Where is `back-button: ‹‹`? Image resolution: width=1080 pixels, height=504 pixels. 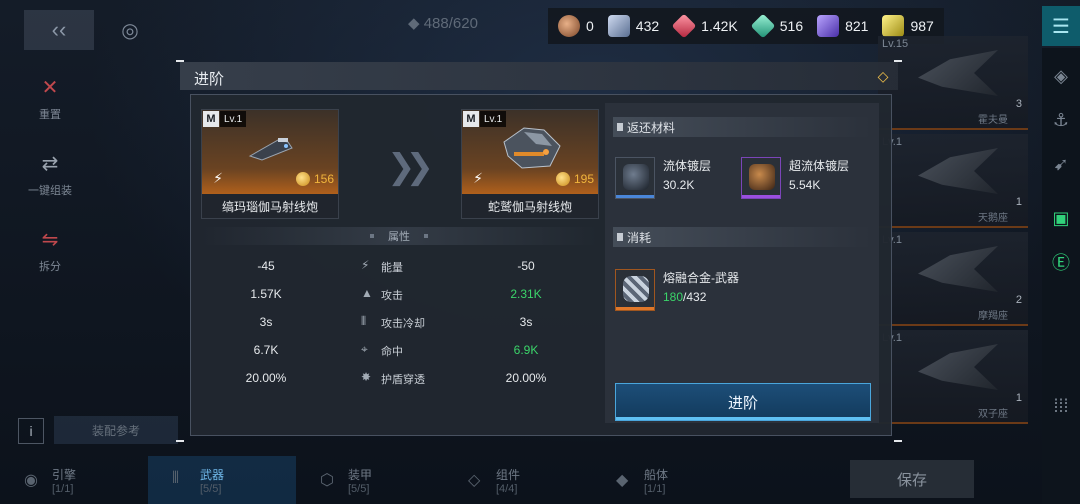
back-button: ‹‹ is located at coordinates (59, 30).